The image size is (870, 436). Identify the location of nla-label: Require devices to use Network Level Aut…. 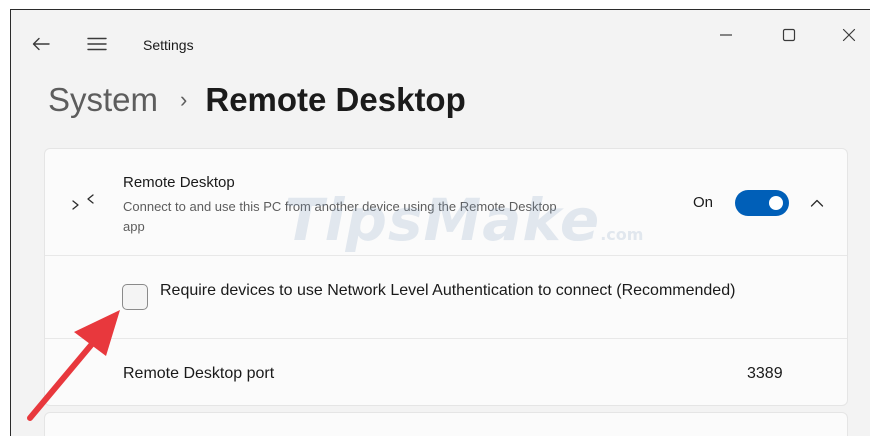
(460, 291).